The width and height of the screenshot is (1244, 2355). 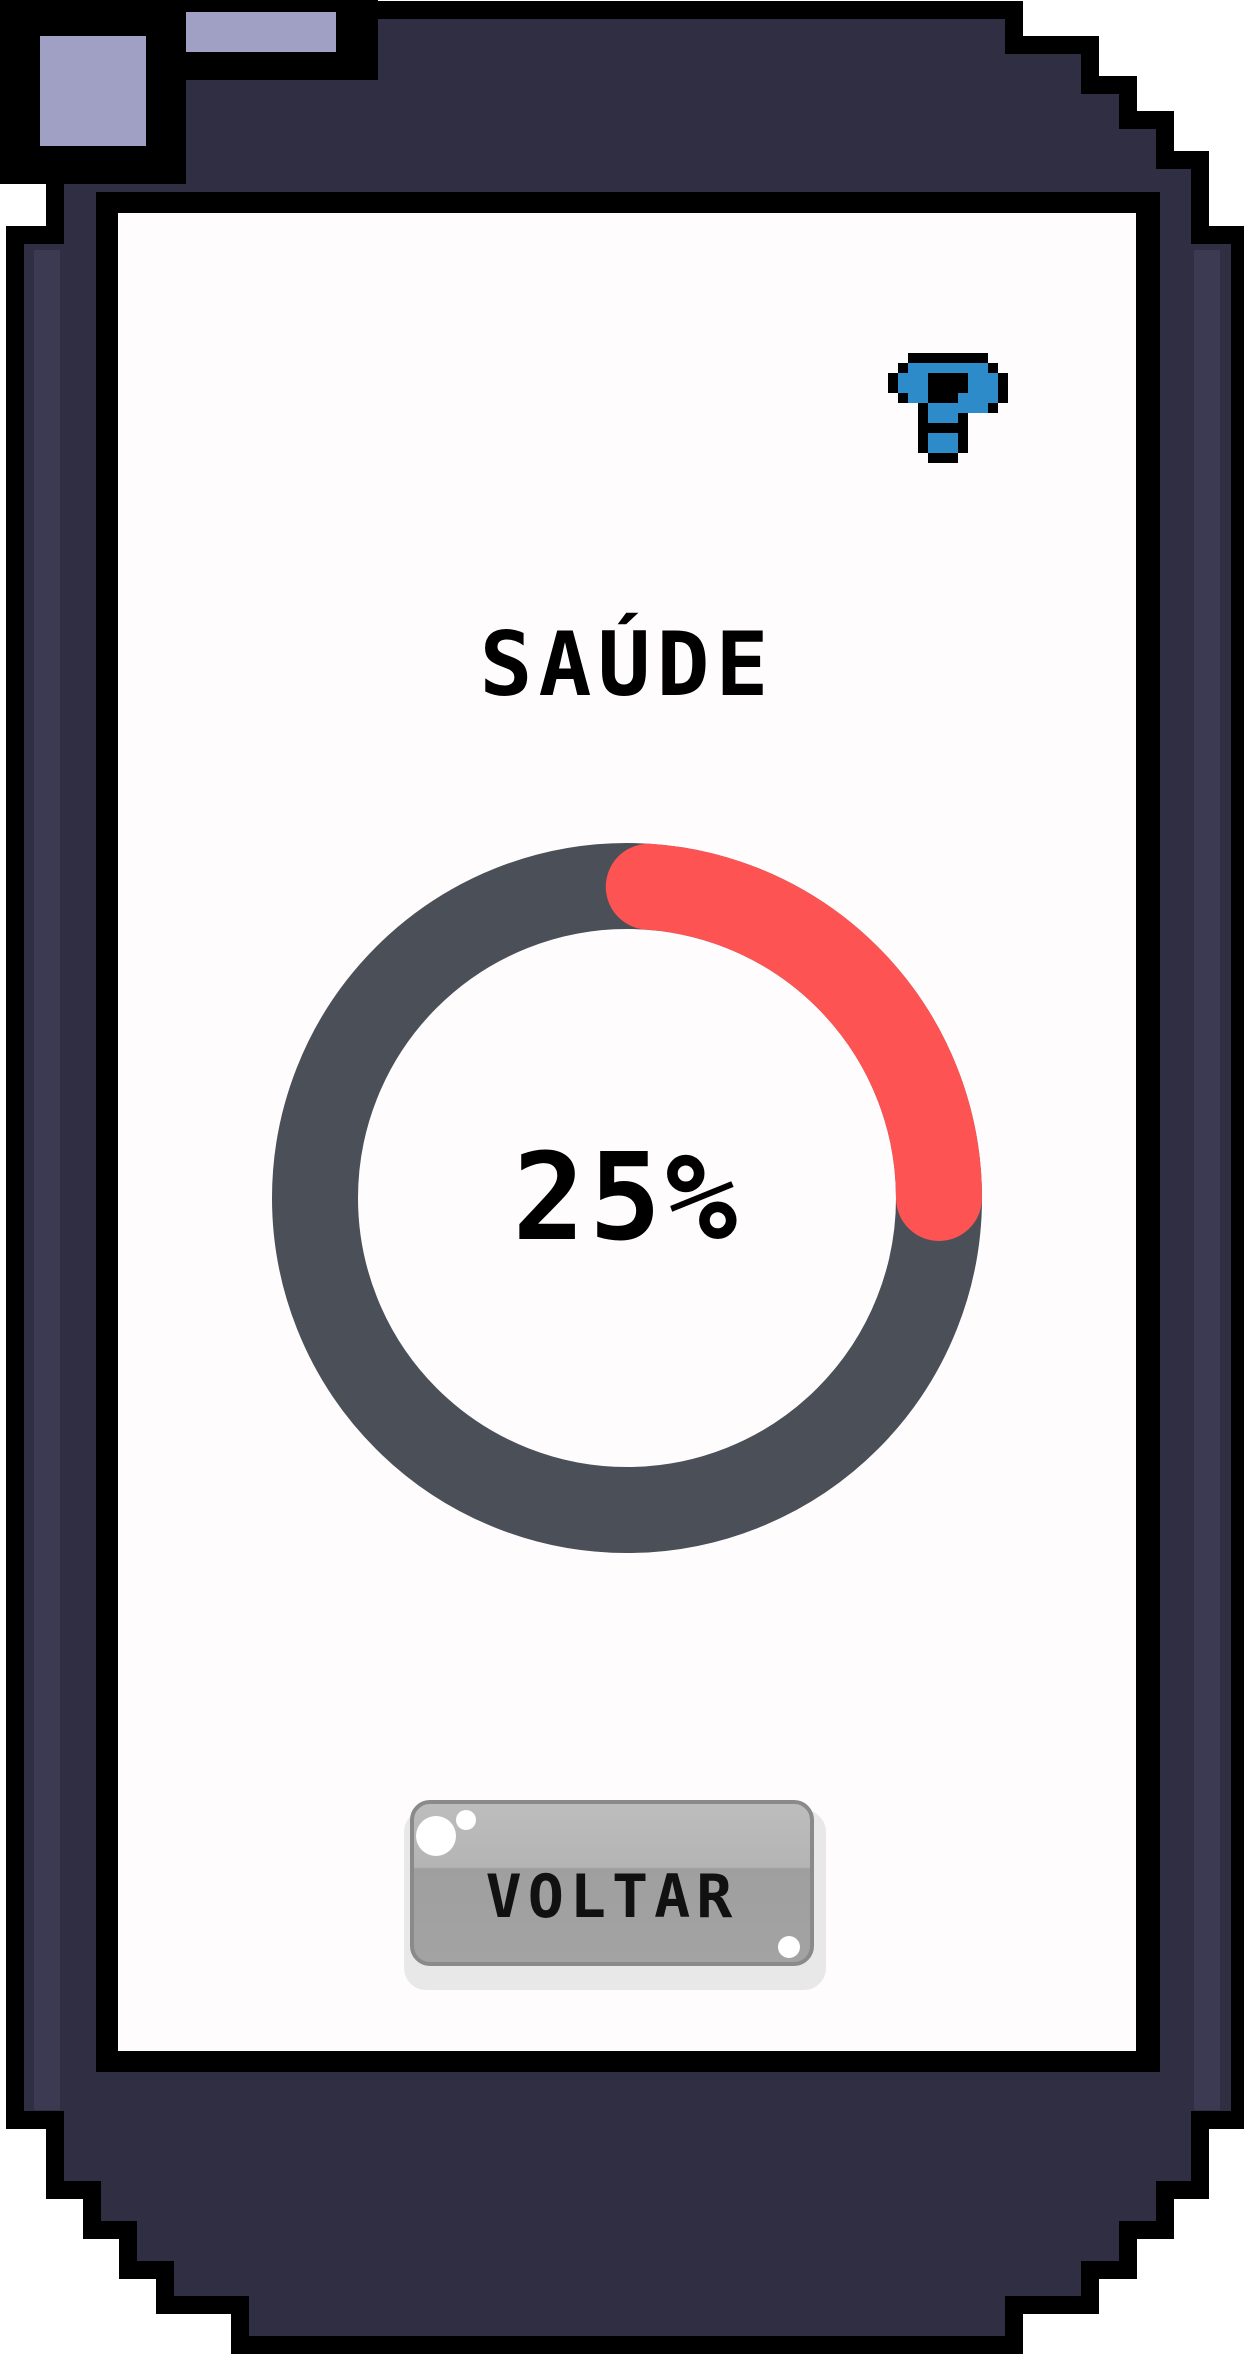 What do you see at coordinates (953, 428) in the screenshot?
I see `question-mark-icon` at bounding box center [953, 428].